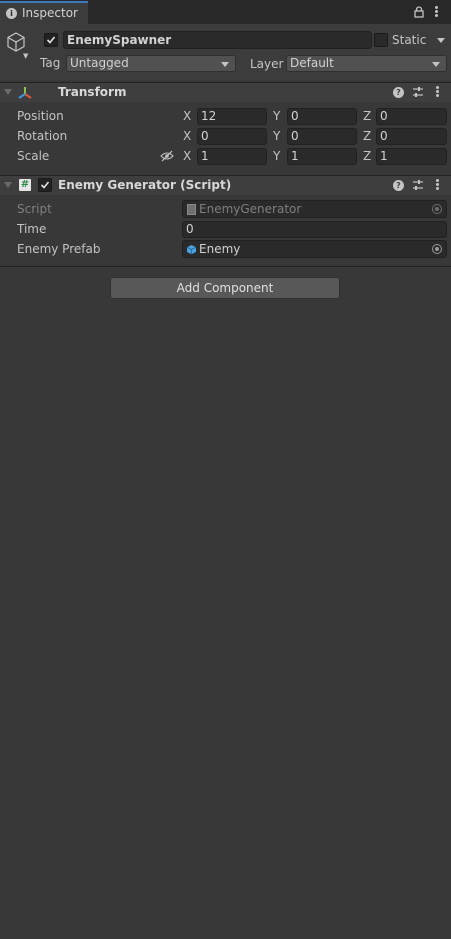 The height and width of the screenshot is (939, 451). Describe the element at coordinates (167, 156) in the screenshot. I see `eye-hidden-icon` at that location.